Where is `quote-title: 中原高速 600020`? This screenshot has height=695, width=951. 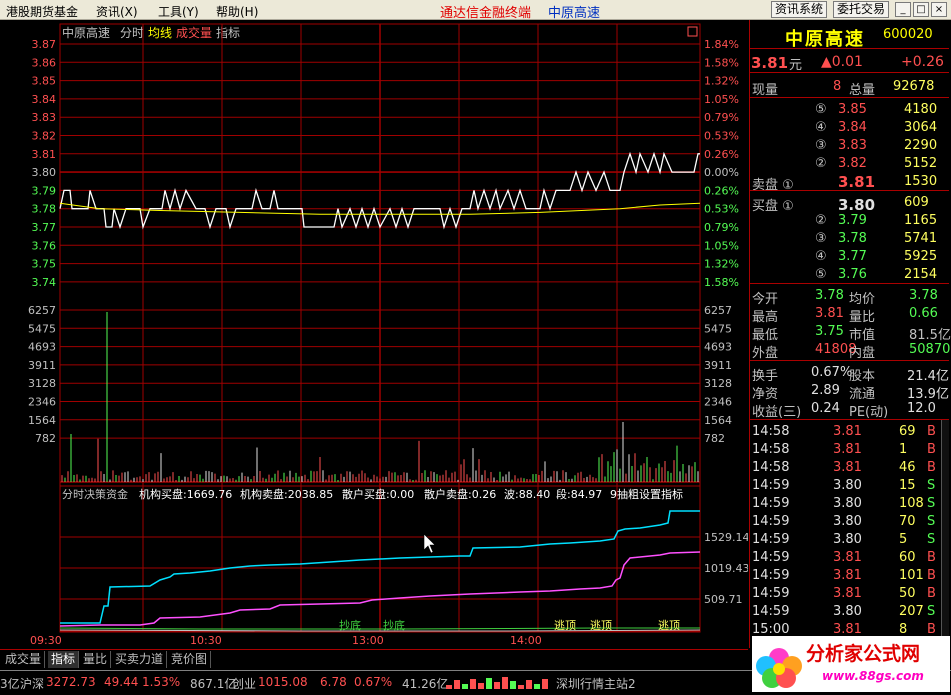
quote-title: 中原高速 600020 is located at coordinates (848, 38).